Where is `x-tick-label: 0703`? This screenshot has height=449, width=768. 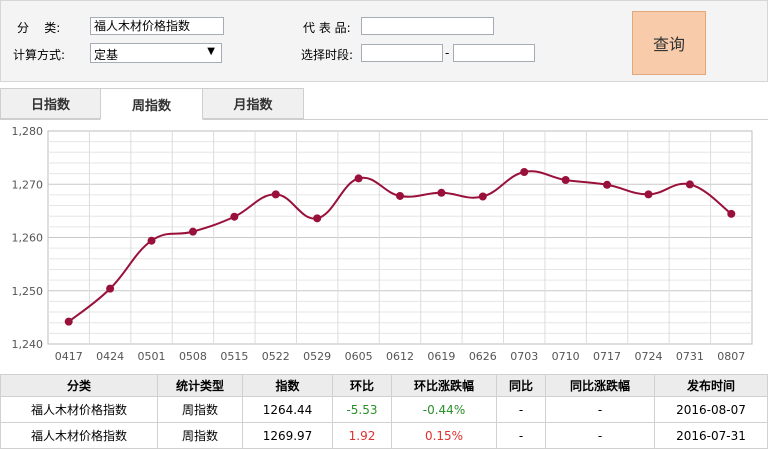
x-tick-label: 0703 is located at coordinates (524, 356).